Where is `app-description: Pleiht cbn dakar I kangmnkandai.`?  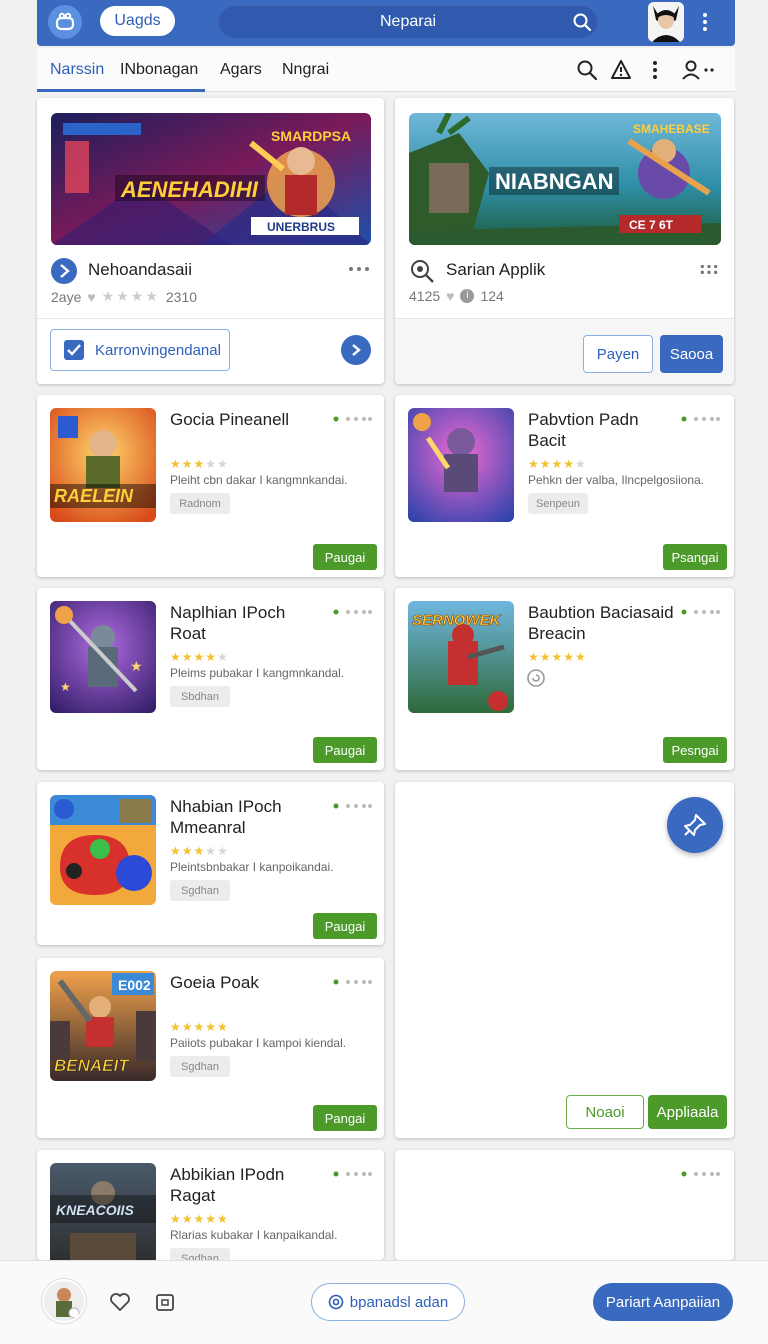
app-description: Pleiht cbn dakar I kangmnkandai. is located at coordinates (259, 480).